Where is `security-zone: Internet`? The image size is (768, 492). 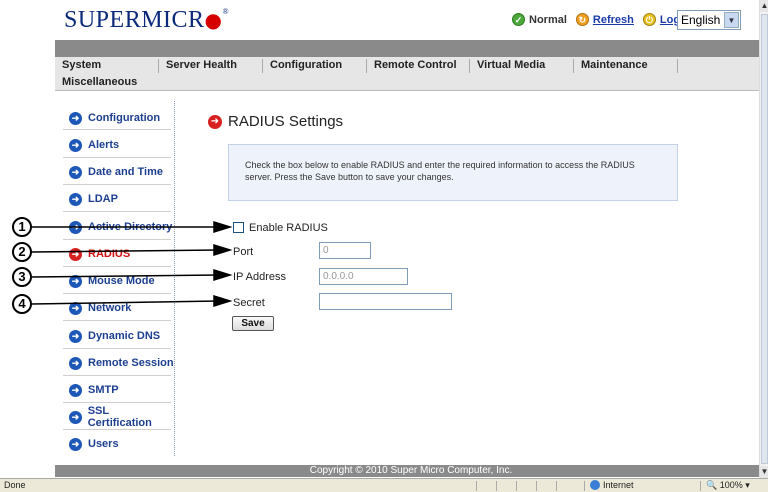 security-zone: Internet is located at coordinates (612, 485).